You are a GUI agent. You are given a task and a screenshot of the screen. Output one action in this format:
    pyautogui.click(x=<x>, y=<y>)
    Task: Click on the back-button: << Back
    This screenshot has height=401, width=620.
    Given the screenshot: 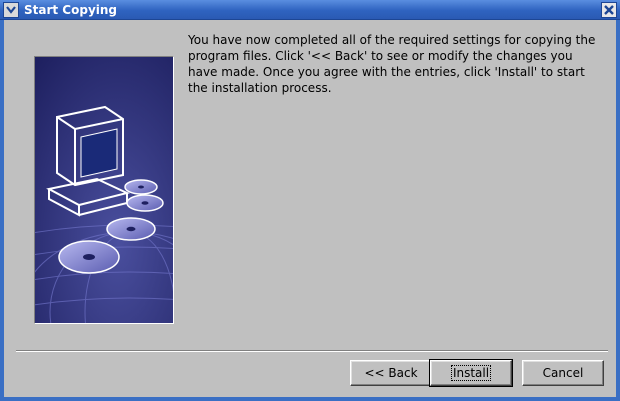 What is the action you would take?
    pyautogui.click(x=391, y=373)
    